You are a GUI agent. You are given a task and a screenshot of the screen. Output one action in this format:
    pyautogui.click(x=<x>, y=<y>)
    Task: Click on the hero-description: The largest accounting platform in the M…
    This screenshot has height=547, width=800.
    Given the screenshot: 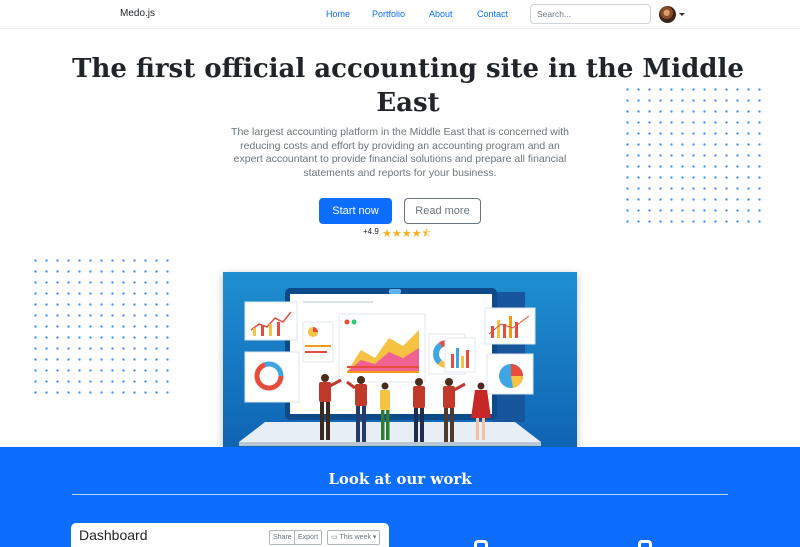 What is the action you would take?
    pyautogui.click(x=400, y=152)
    